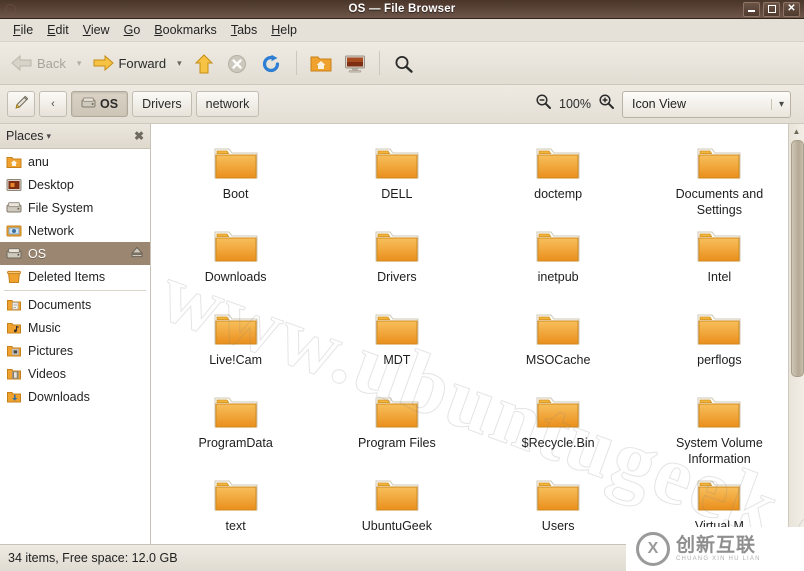 The image size is (804, 571). Describe the element at coordinates (718, 558) in the screenshot. I see `logo-pinyin: CHUANG XIN HU LIAN` at that location.